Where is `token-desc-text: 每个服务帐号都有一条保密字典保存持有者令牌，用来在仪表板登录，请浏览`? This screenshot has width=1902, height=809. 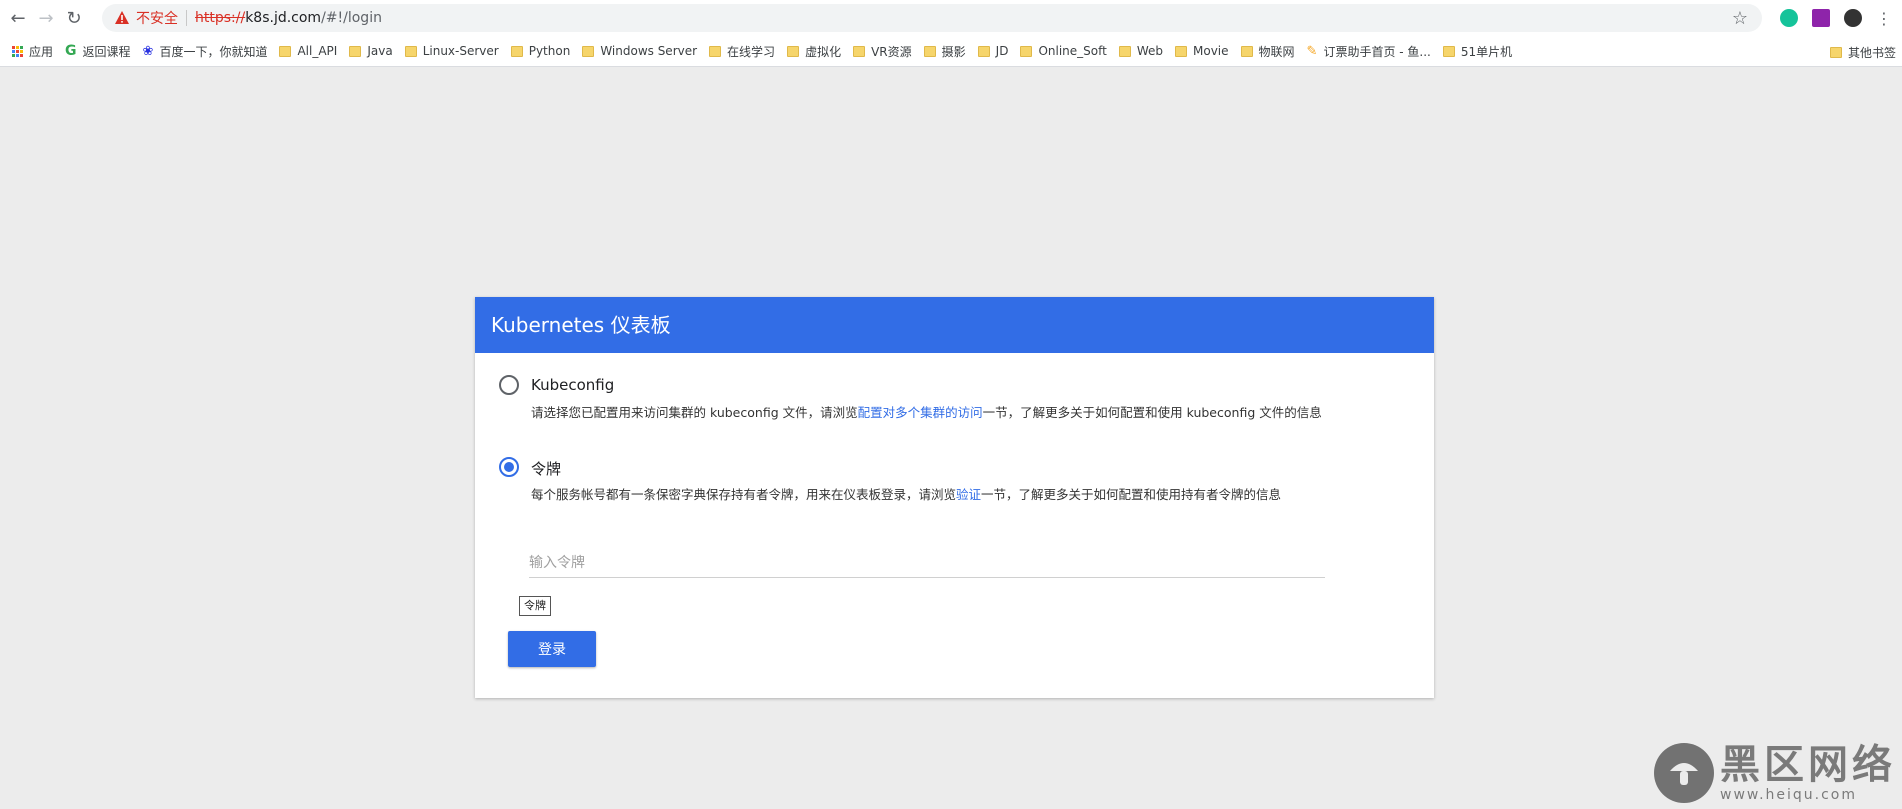
token-desc-text: 每个服务帐号都有一条保密字典保存持有者令牌，用来在仪表板登录，请浏览 is located at coordinates (744, 494).